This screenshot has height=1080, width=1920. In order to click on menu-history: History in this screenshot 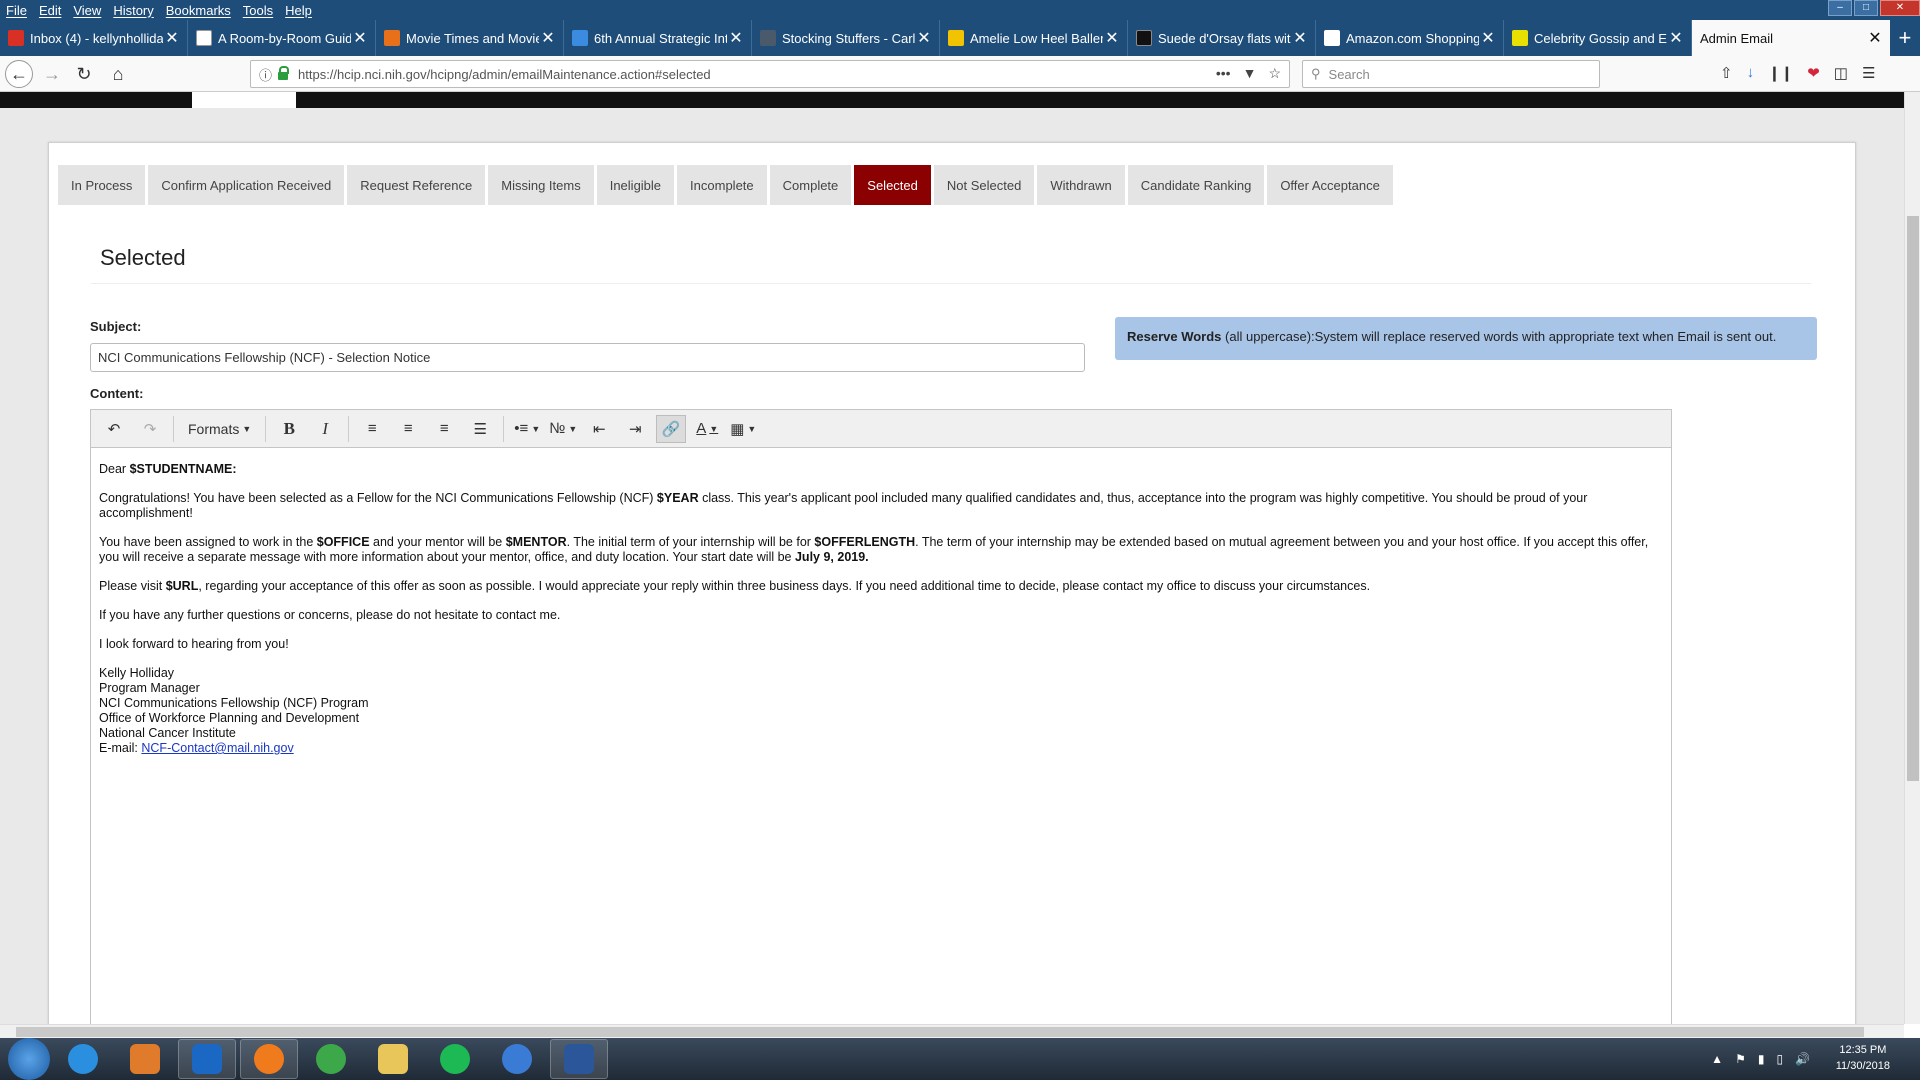, I will do `click(133, 10)`.